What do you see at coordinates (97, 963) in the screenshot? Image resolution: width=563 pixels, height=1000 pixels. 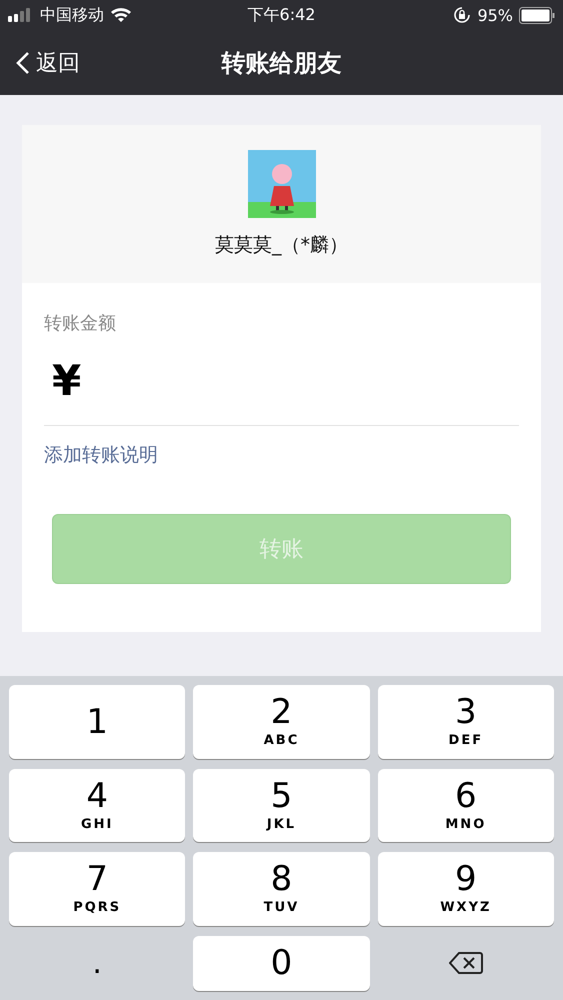 I see `decimal-key: .` at bounding box center [97, 963].